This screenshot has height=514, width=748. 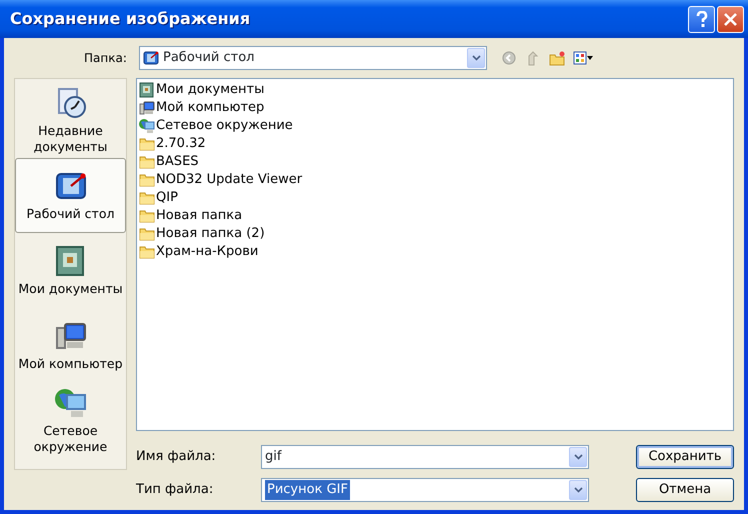 I want to click on question-mark-icon, so click(x=702, y=19).